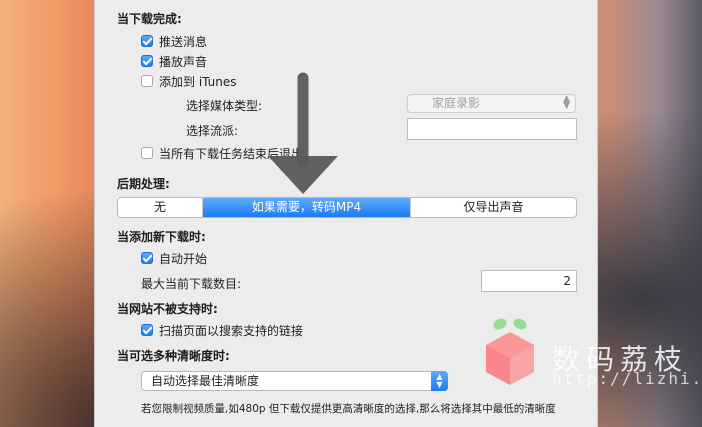 The image size is (702, 427). I want to click on popup-arrows-icon: ▲ ▼, so click(439, 381).